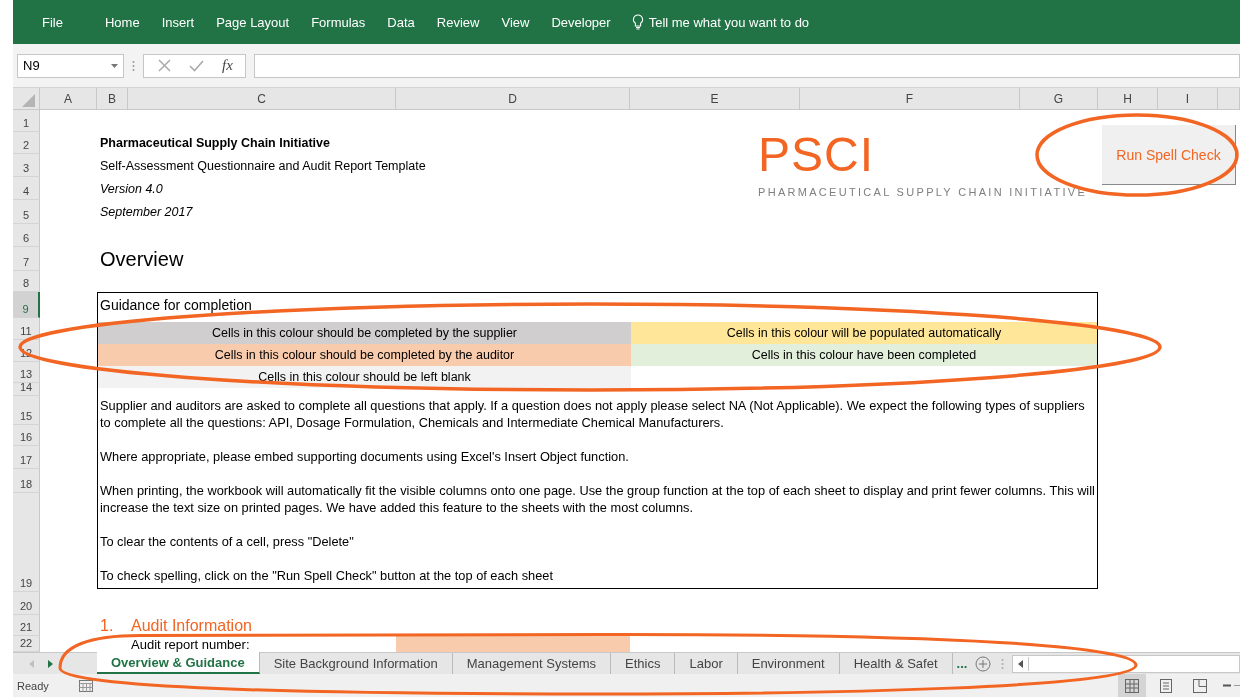 Image resolution: width=1240 pixels, height=697 pixels. I want to click on document-subtitle: Self-Assessment Questionnaire and Audit Report Template, so click(262, 165).